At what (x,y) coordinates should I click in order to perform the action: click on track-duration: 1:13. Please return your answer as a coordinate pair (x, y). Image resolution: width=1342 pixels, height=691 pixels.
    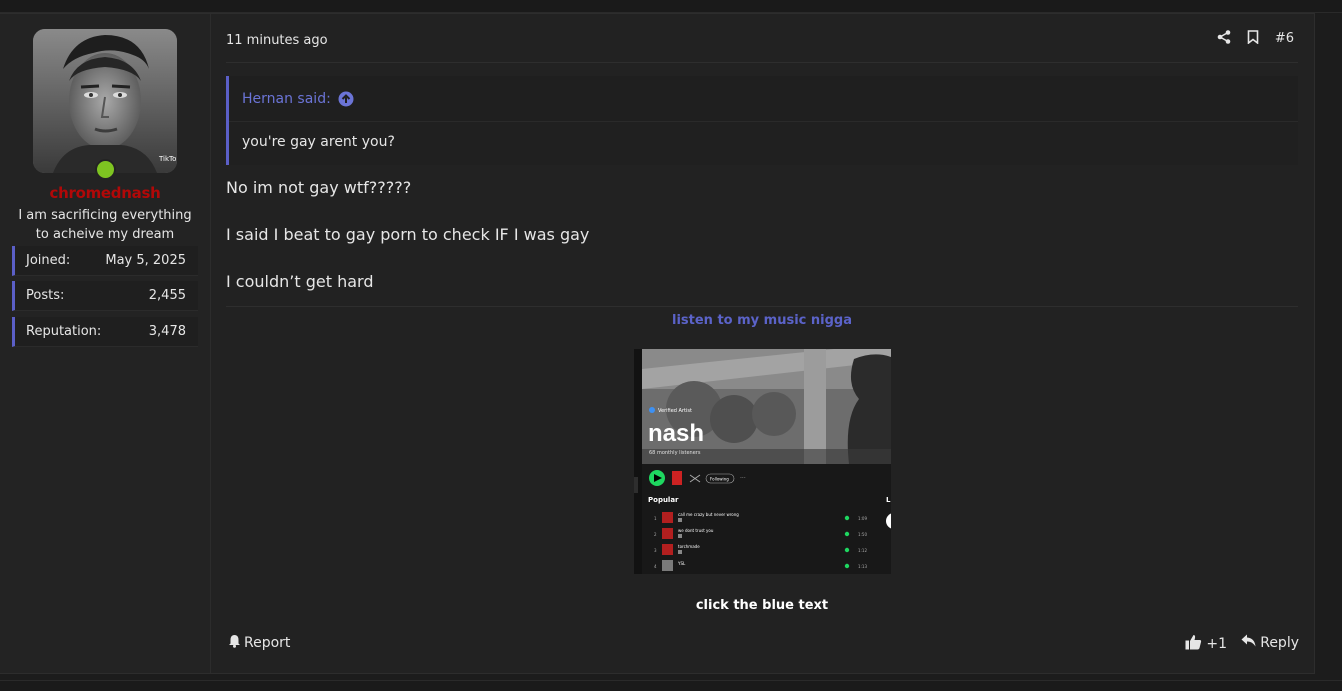
    Looking at the image, I should click on (862, 566).